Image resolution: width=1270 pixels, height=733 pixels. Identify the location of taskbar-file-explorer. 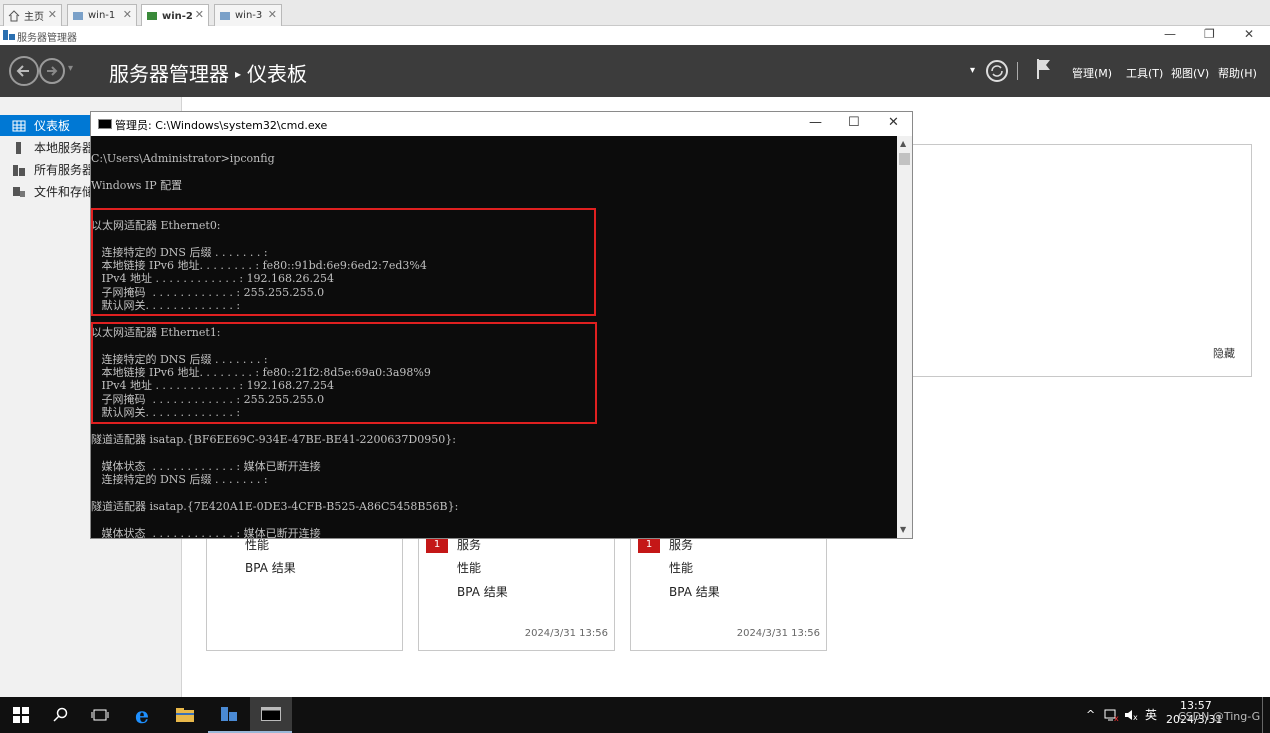
(185, 715).